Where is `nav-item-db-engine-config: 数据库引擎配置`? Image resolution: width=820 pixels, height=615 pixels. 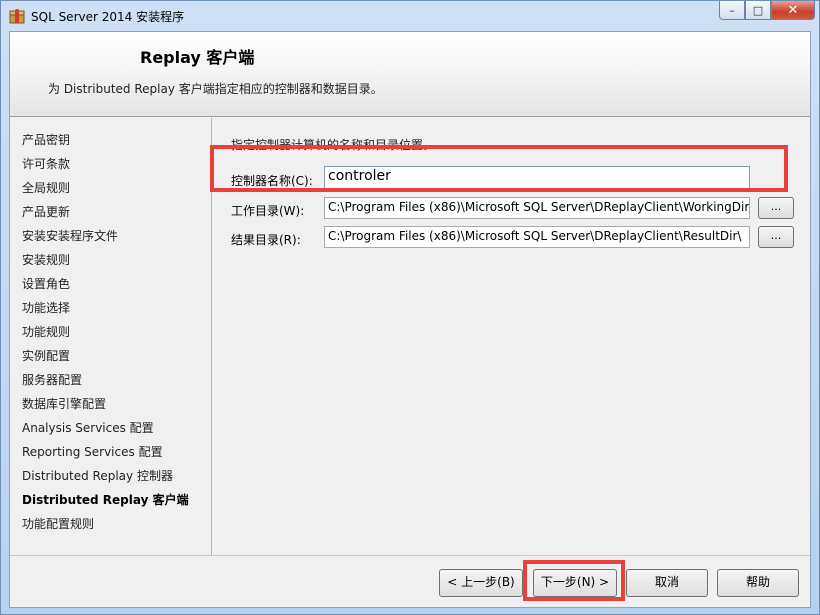 nav-item-db-engine-config: 数据库引擎配置 is located at coordinates (64, 403).